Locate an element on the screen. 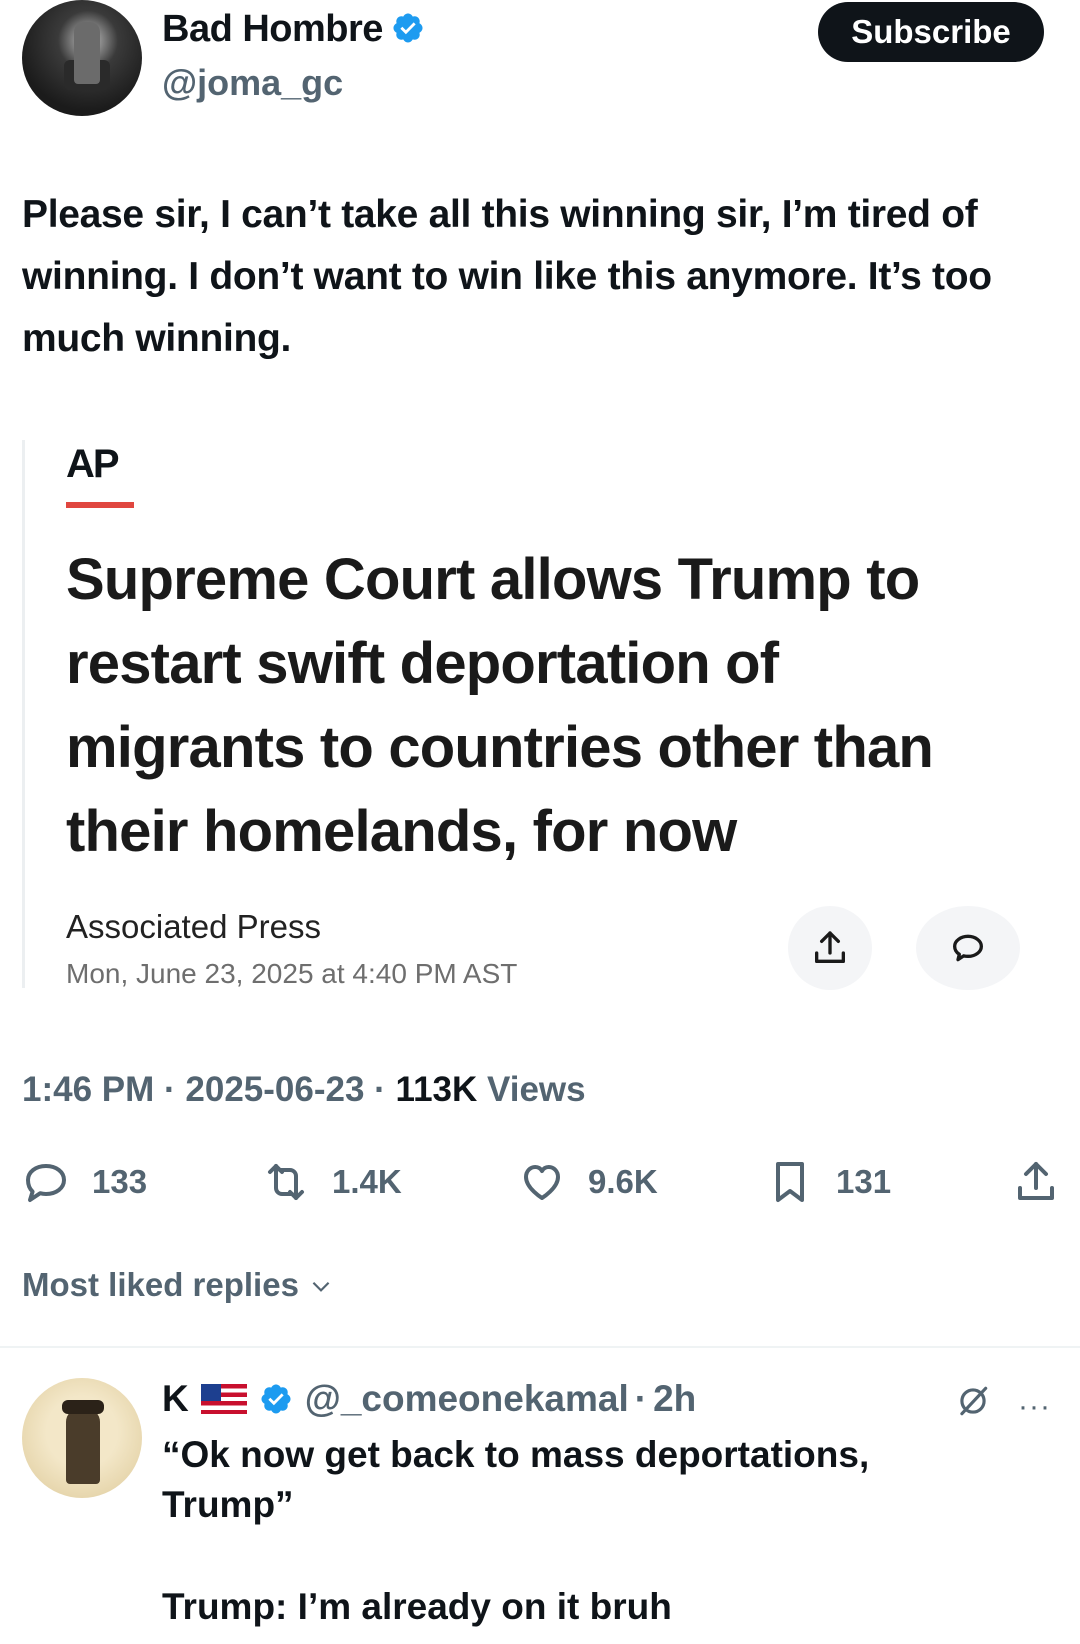  reply-header: K @_comeonekamal · 2h is located at coordinates (429, 1399).